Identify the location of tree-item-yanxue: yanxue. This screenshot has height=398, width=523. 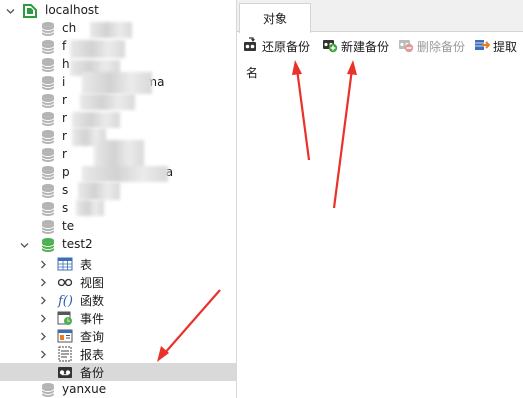
(118, 389).